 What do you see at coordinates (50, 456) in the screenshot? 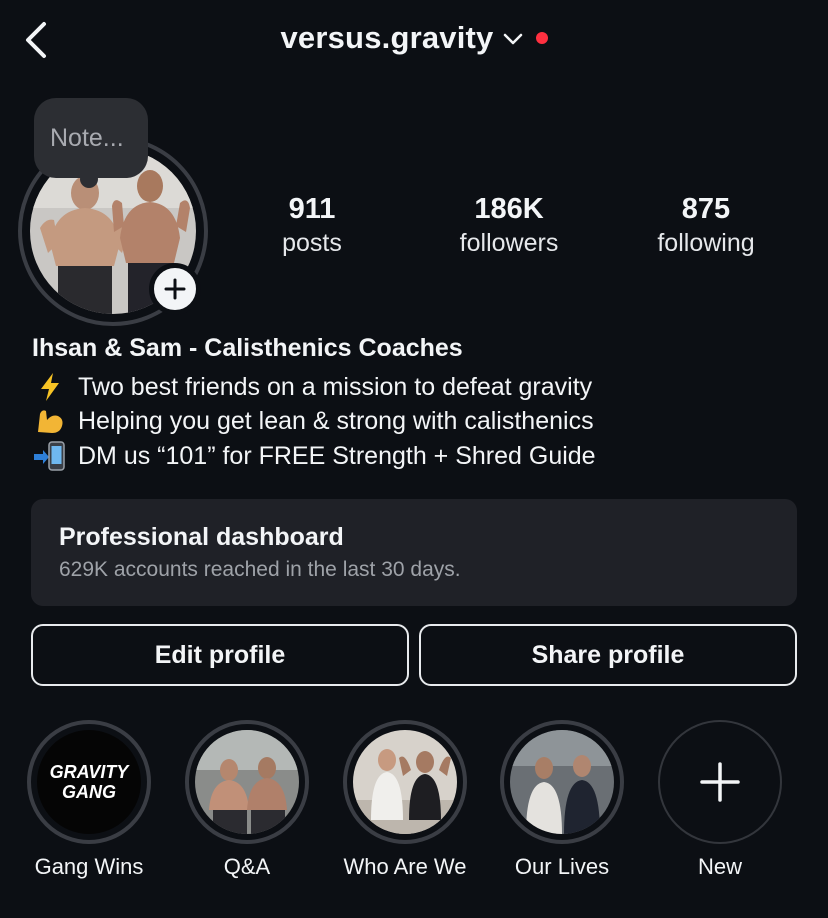
I see `phone-arrow-icon` at bounding box center [50, 456].